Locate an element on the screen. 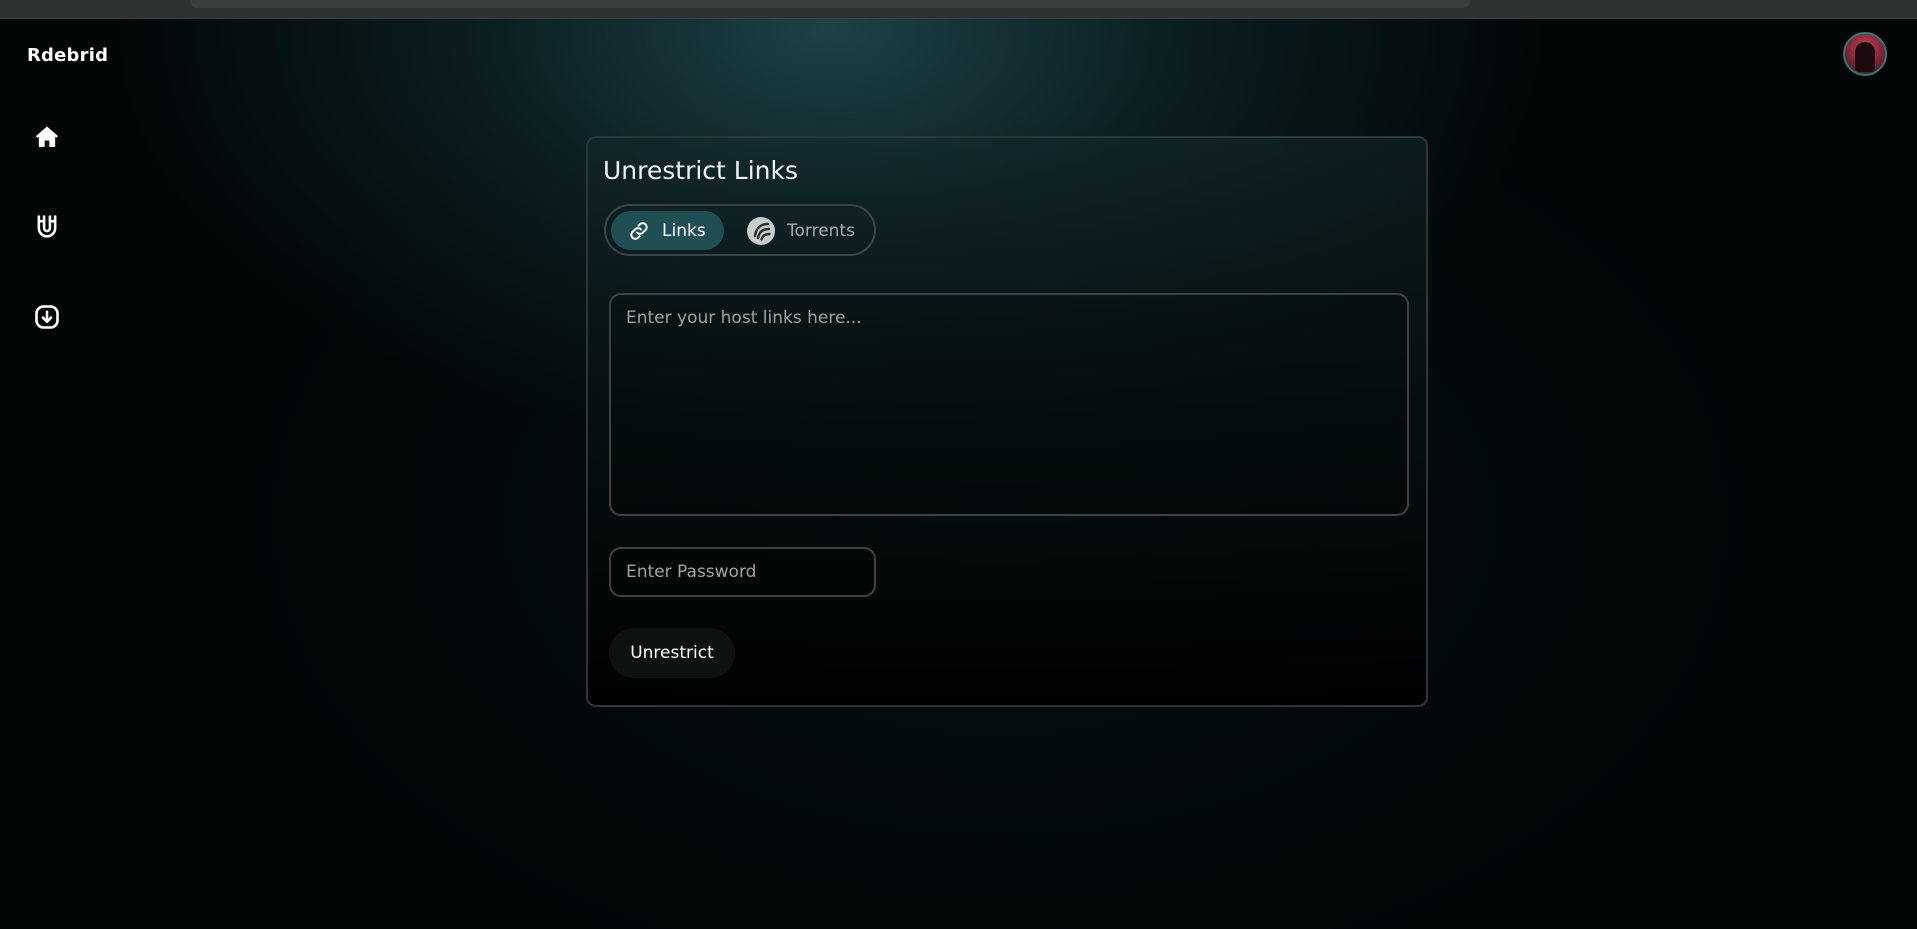 Image resolution: width=1917 pixels, height=929 pixels. tab-switcher: Links Torrents is located at coordinates (740, 230).